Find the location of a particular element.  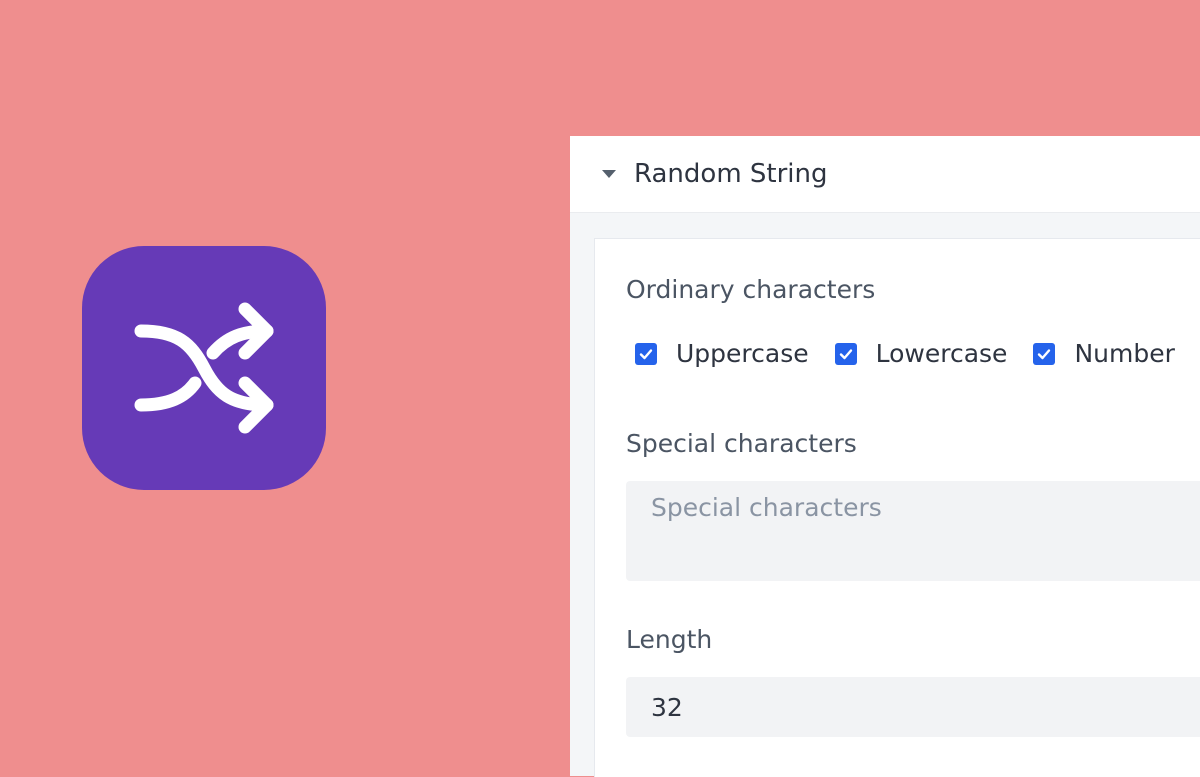

number-label: Number is located at coordinates (1124, 353).